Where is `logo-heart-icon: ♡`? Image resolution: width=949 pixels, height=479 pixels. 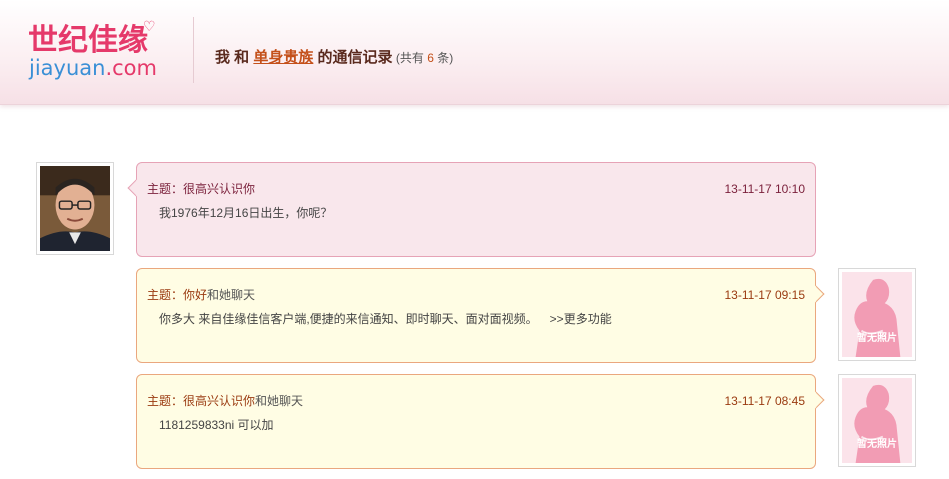
logo-heart-icon: ♡ is located at coordinates (149, 26).